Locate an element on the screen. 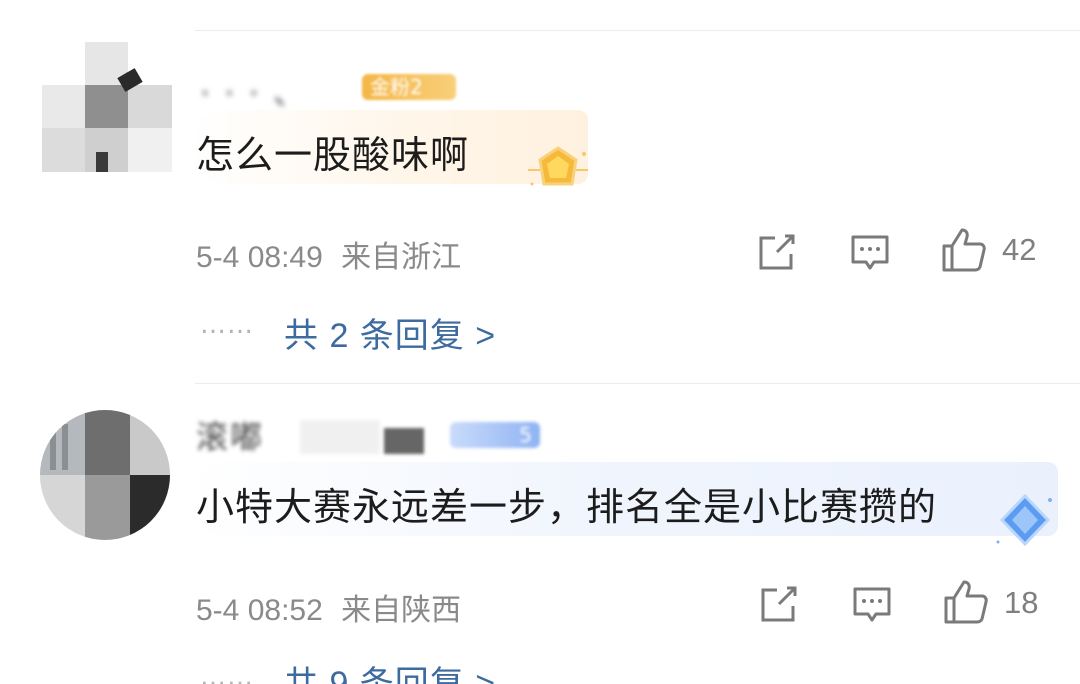 The height and width of the screenshot is (684, 1080). comment-text: 小特大赛永远差一步，排名全是小比赛攒的 is located at coordinates (567, 507).